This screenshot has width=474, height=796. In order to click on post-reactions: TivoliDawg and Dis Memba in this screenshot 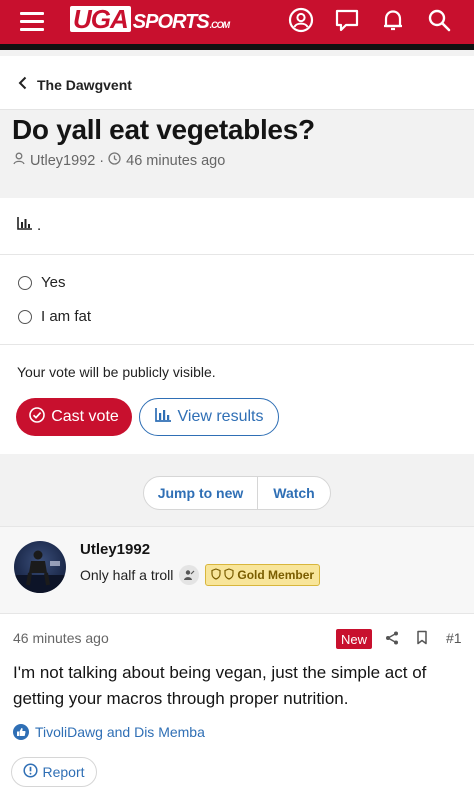, I will do `click(109, 732)`.